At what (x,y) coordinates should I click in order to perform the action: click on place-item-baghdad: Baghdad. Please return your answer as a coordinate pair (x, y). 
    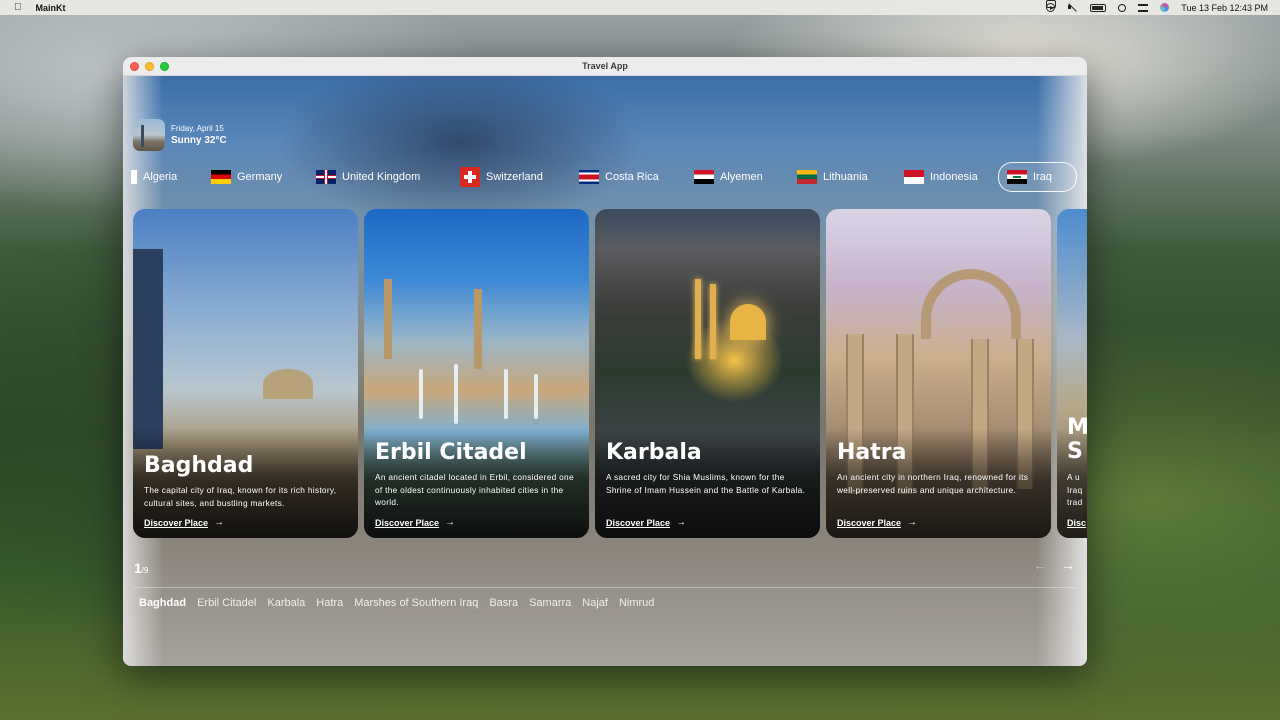
    Looking at the image, I should click on (162, 603).